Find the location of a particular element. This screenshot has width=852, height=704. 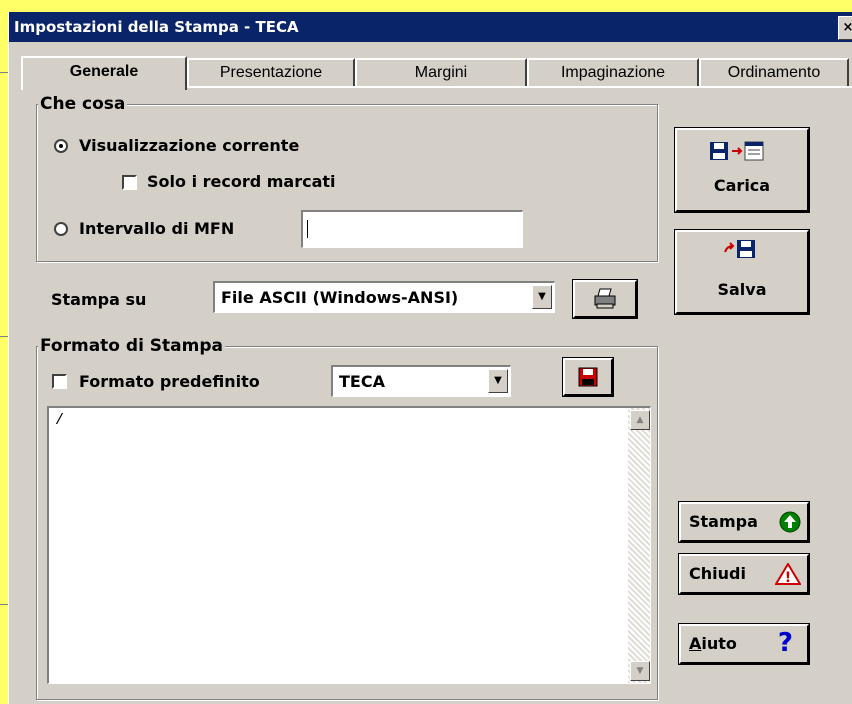

floppy-red-icon is located at coordinates (588, 377).